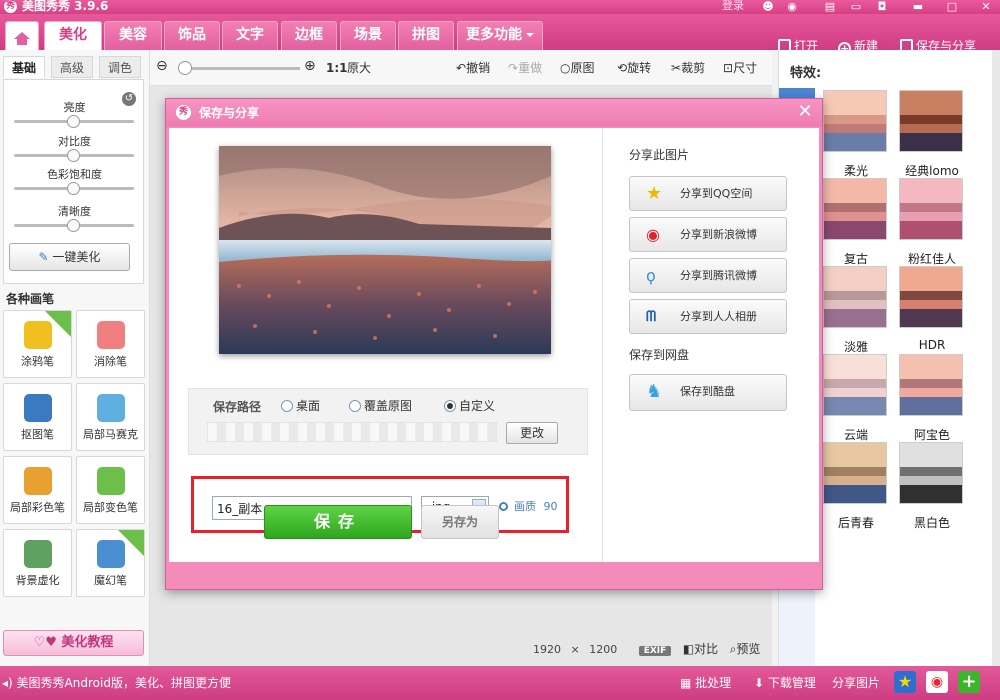  Describe the element at coordinates (37, 490) in the screenshot. I see `color-pen-button: 局部彩色笔` at that location.